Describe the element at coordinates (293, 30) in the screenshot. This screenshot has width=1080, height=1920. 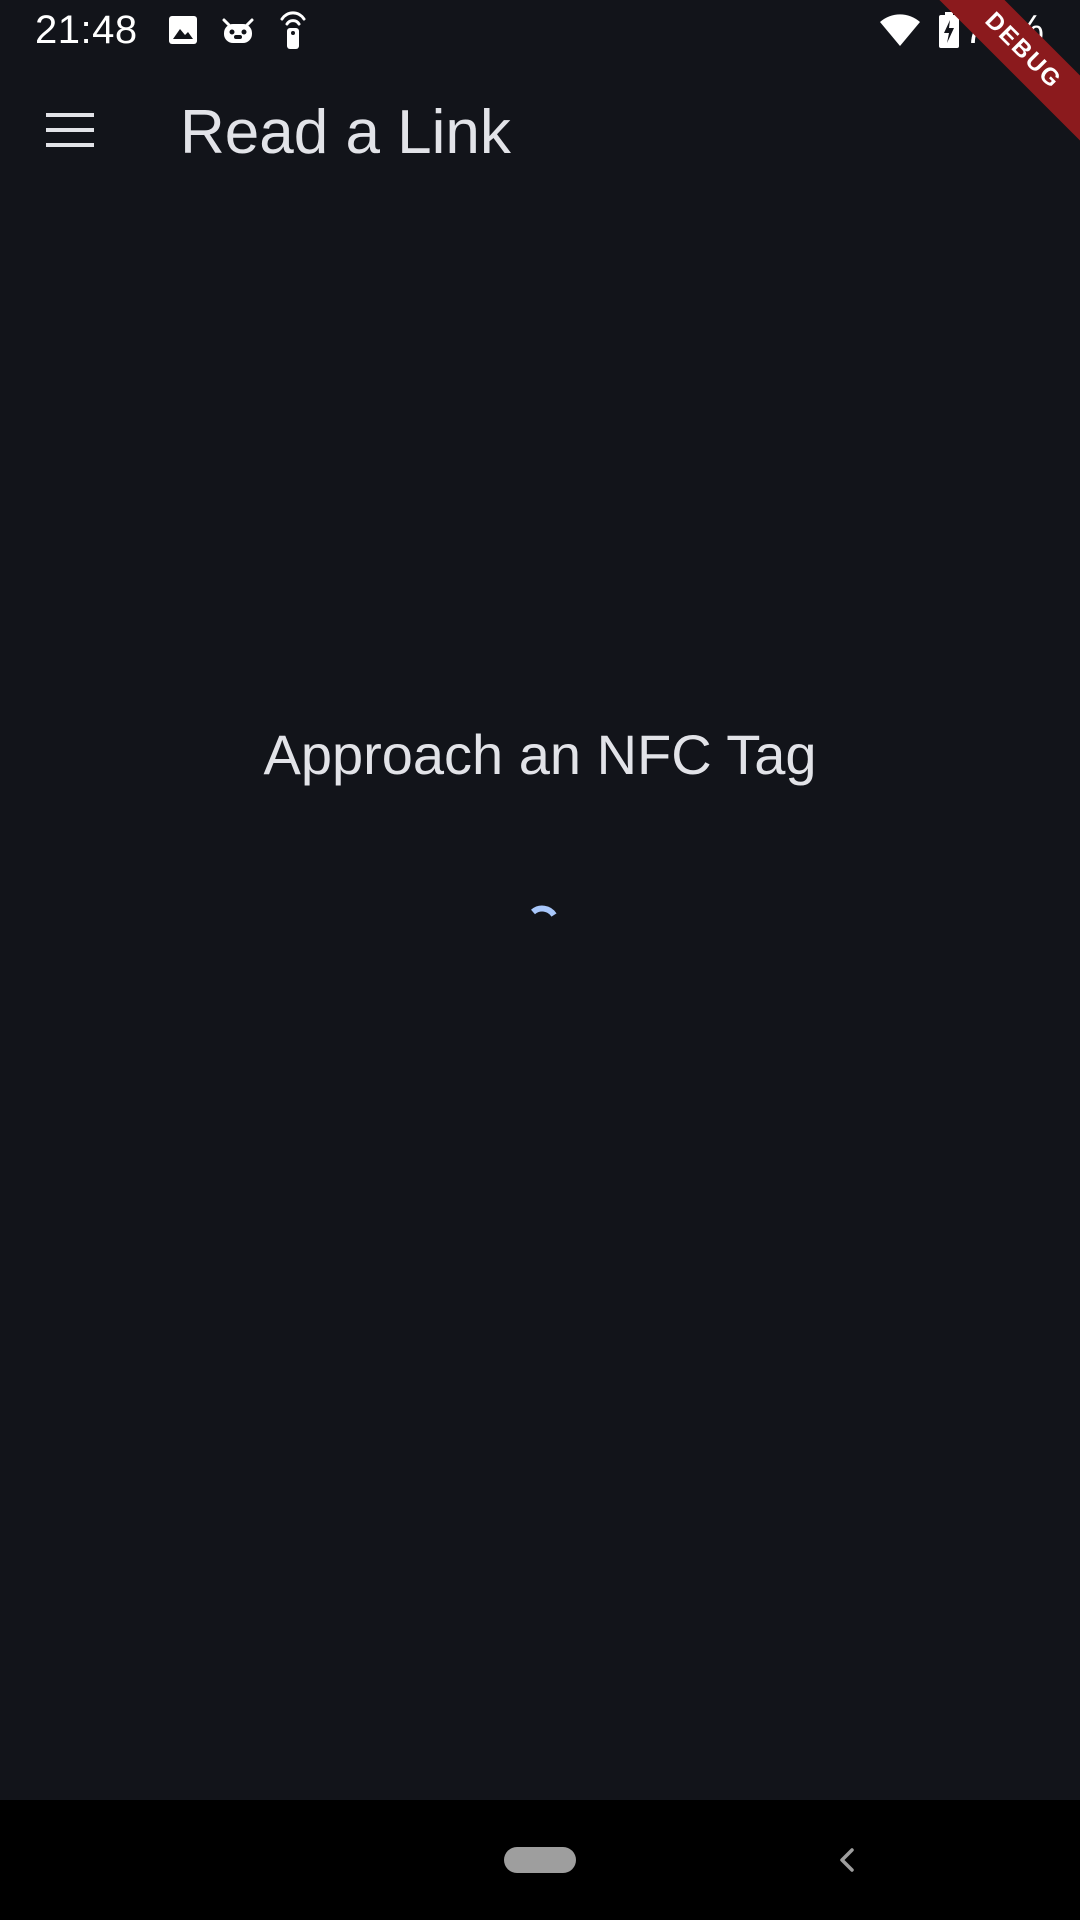
I see `nfc-signal-icon` at that location.